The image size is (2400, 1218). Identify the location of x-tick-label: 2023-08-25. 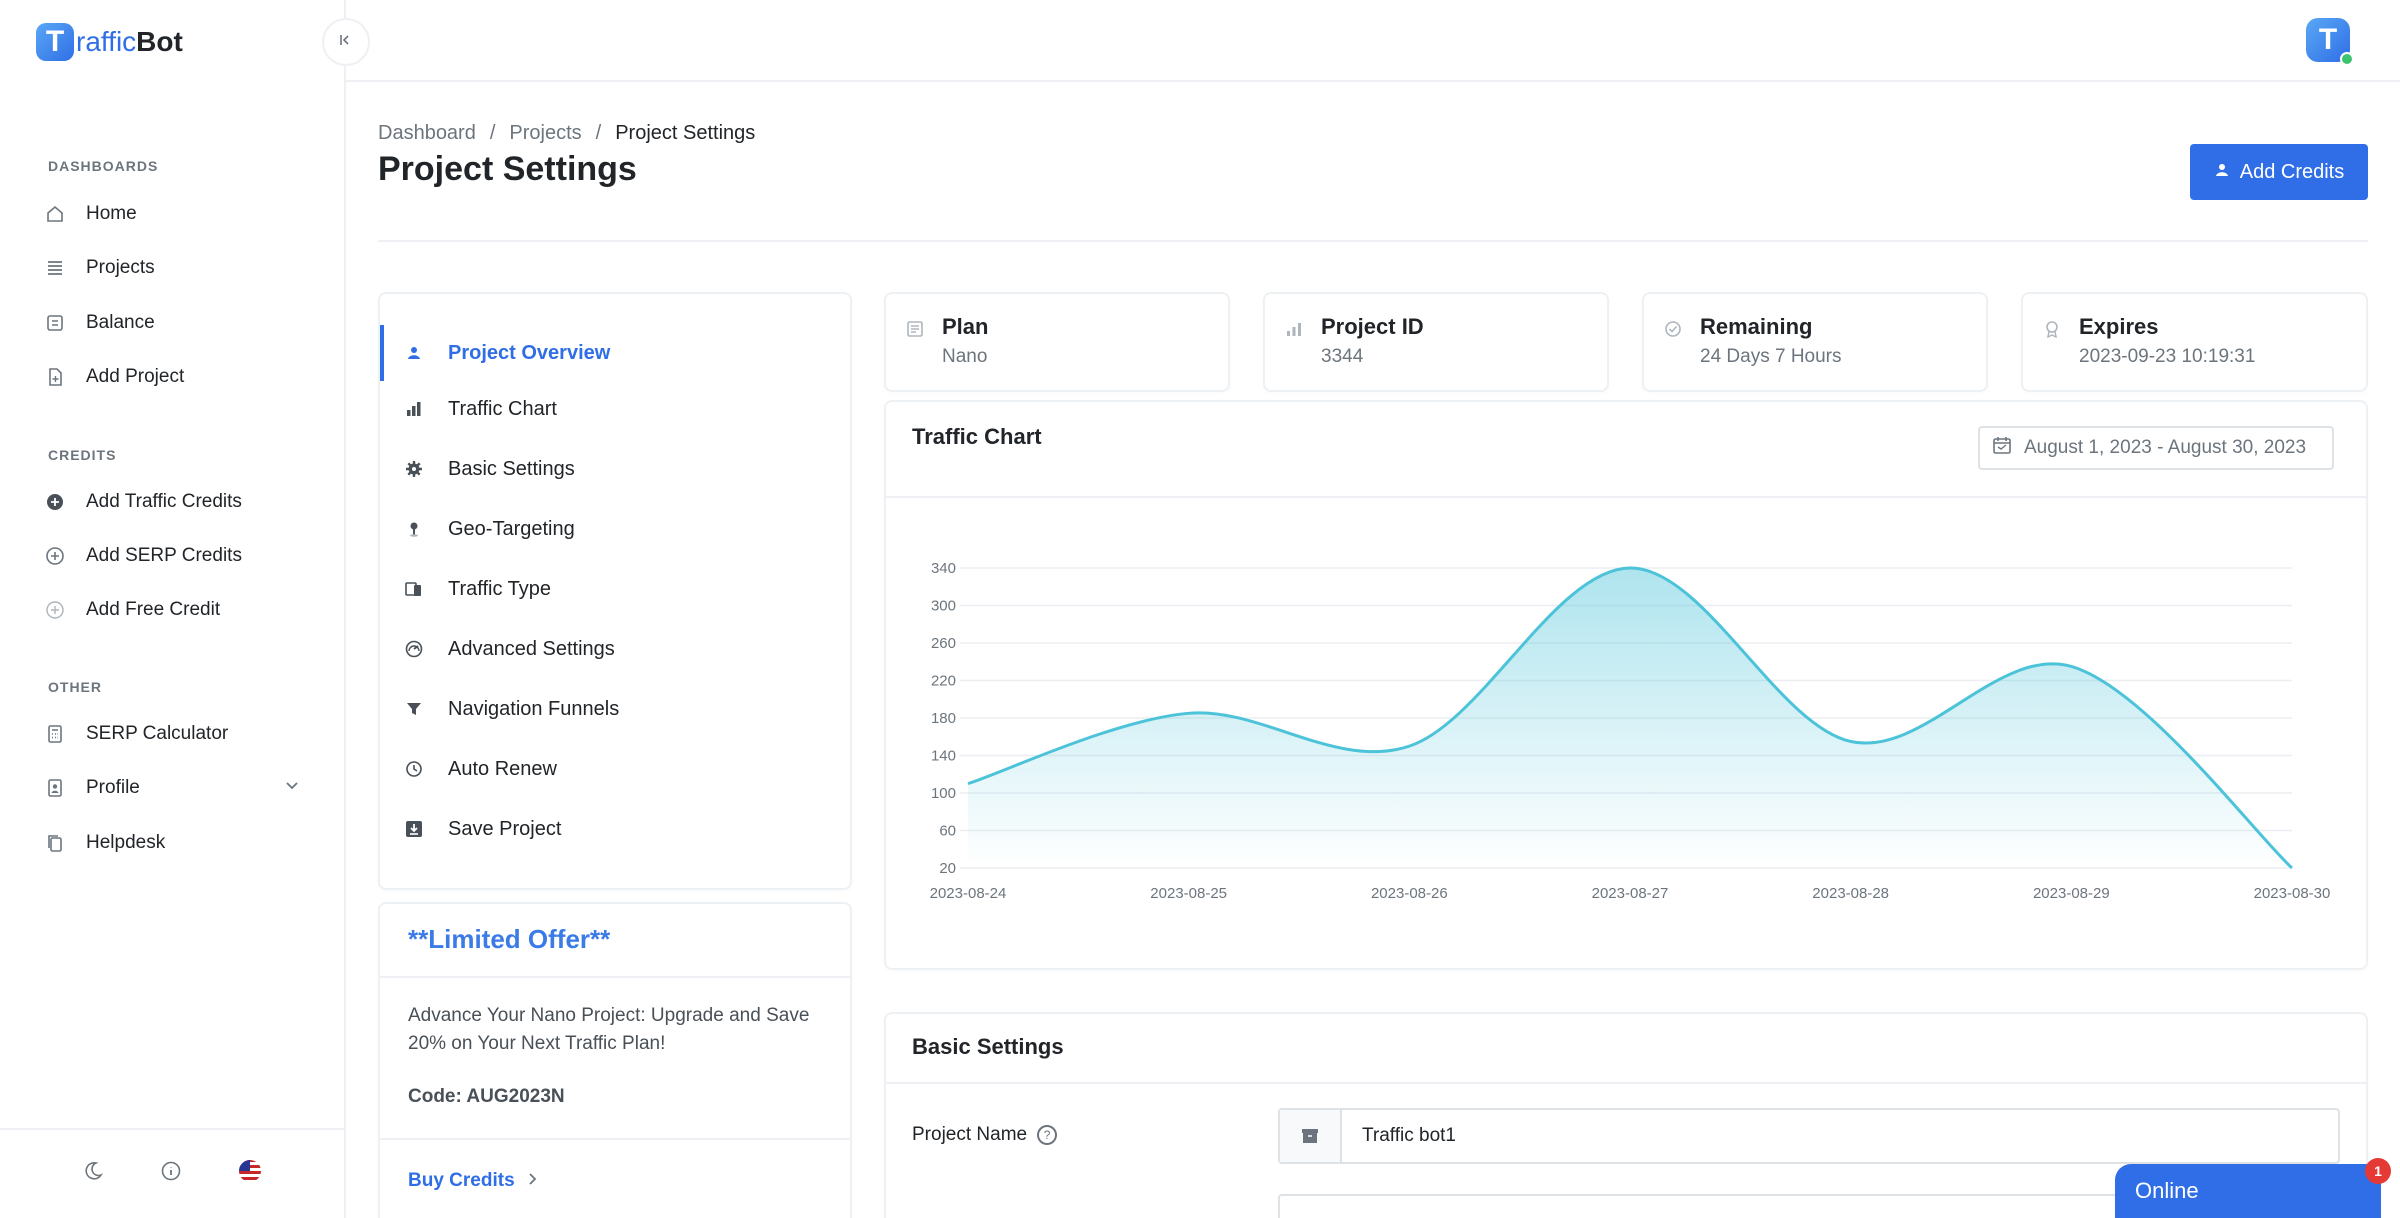
(1188, 893).